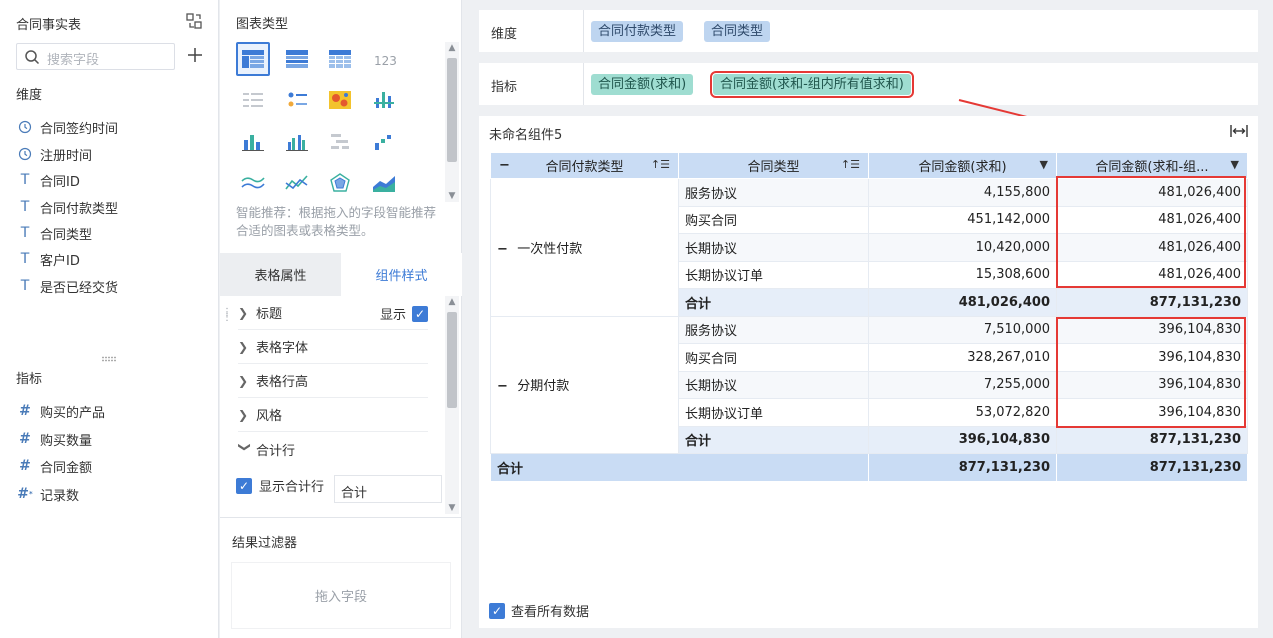 This screenshot has width=1273, height=638. I want to click on chart-type-range-bar, so click(384, 100).